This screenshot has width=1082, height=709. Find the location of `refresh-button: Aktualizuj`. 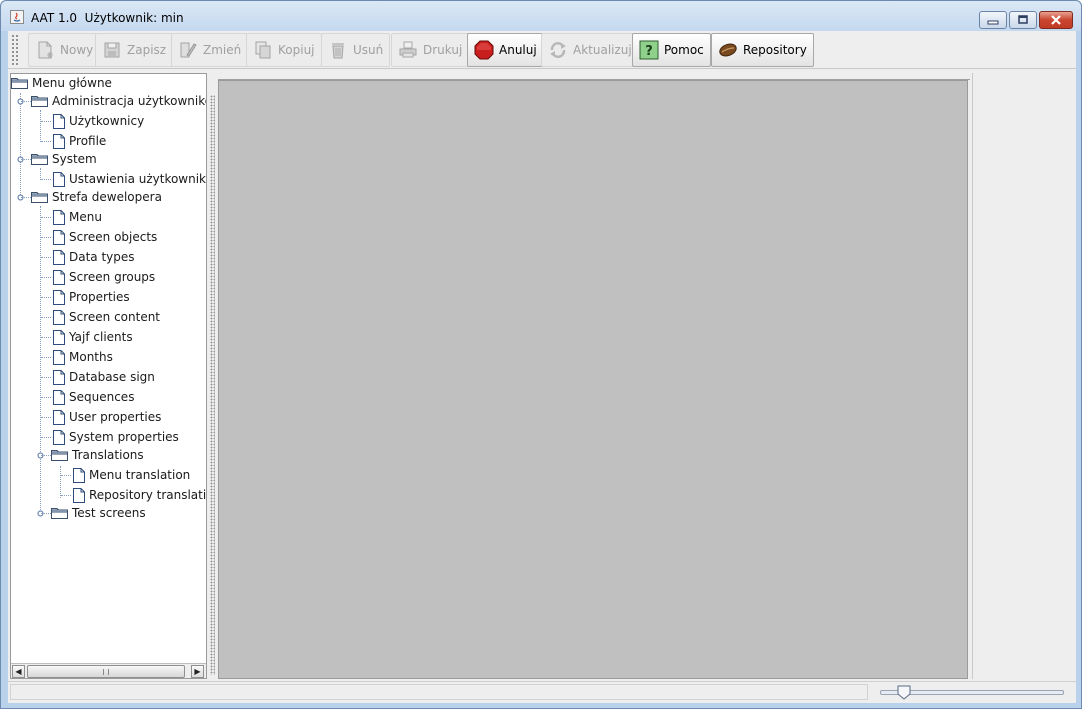

refresh-button: Aktualizuj is located at coordinates (590, 50).